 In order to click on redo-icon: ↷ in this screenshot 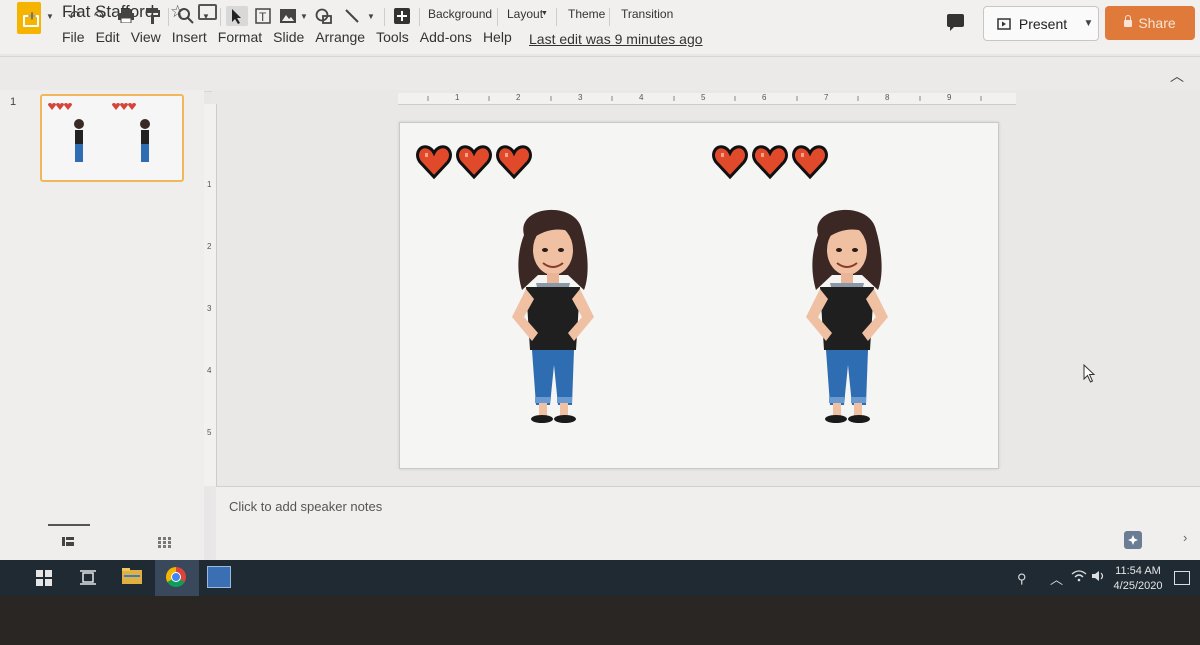, I will do `click(100, 16)`.